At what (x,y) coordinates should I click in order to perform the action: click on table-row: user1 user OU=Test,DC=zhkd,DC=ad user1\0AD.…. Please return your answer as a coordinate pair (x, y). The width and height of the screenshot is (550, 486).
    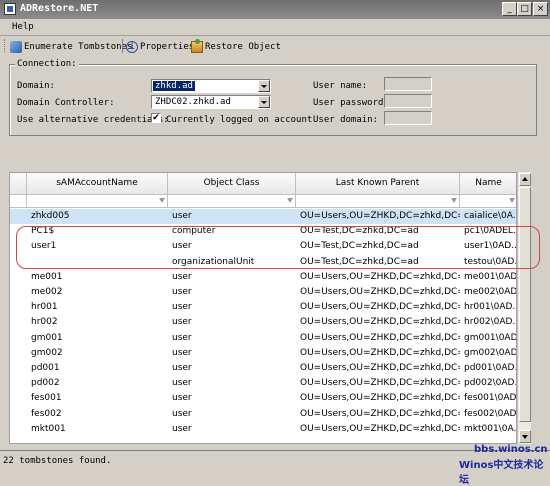
    Looking at the image, I should click on (263, 246).